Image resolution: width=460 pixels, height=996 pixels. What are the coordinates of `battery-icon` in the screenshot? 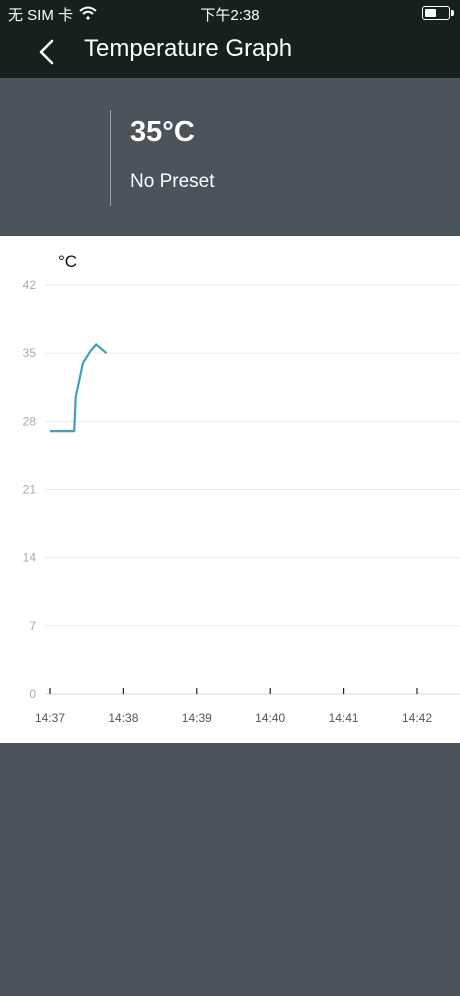 It's located at (438, 13).